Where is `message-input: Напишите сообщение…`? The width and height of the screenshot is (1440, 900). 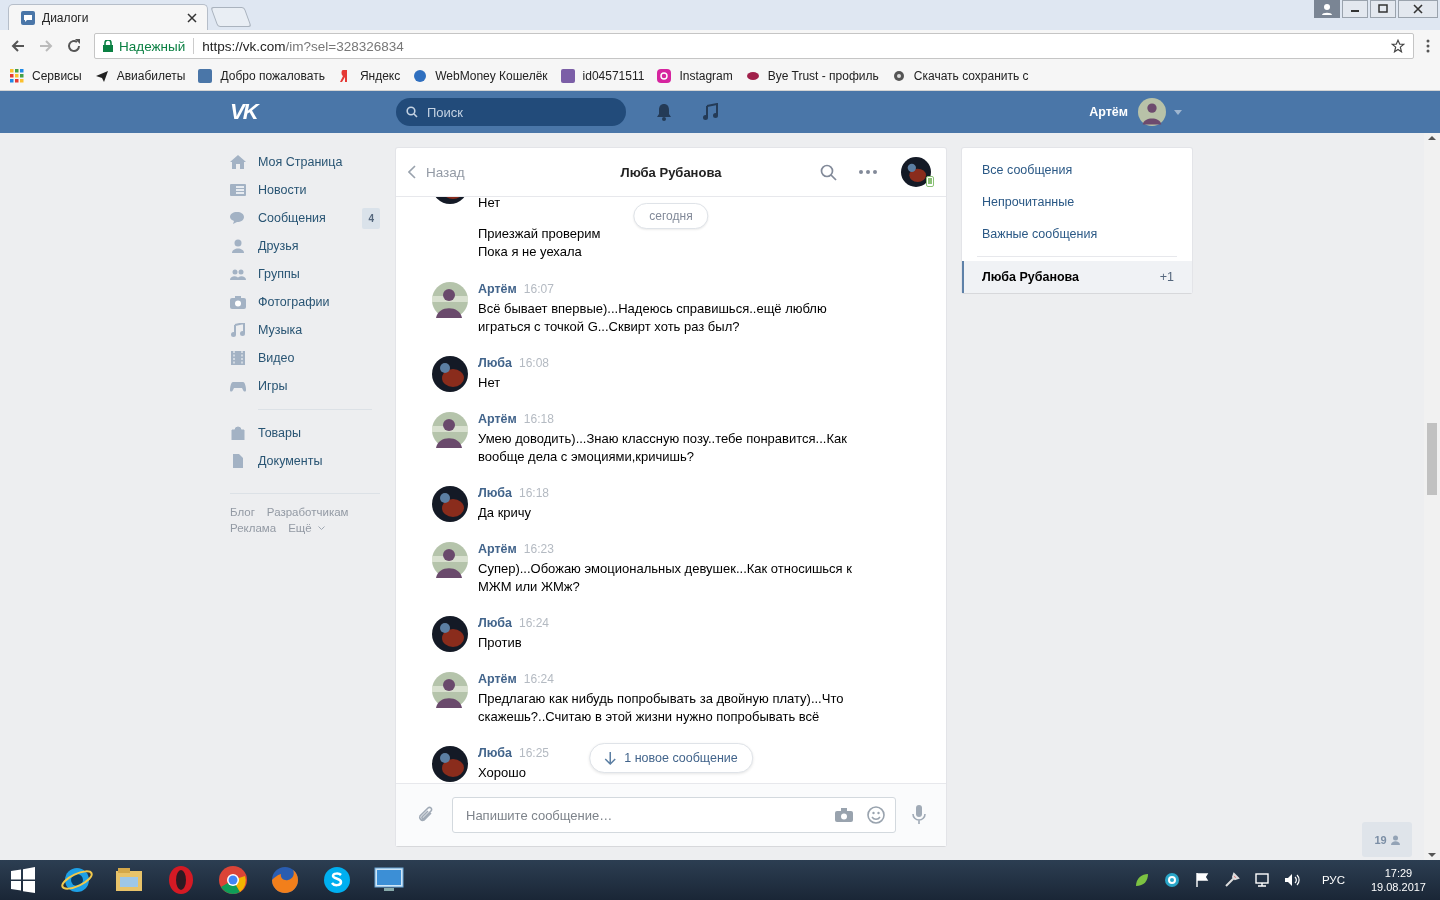
message-input: Напишите сообщение… is located at coordinates (674, 815).